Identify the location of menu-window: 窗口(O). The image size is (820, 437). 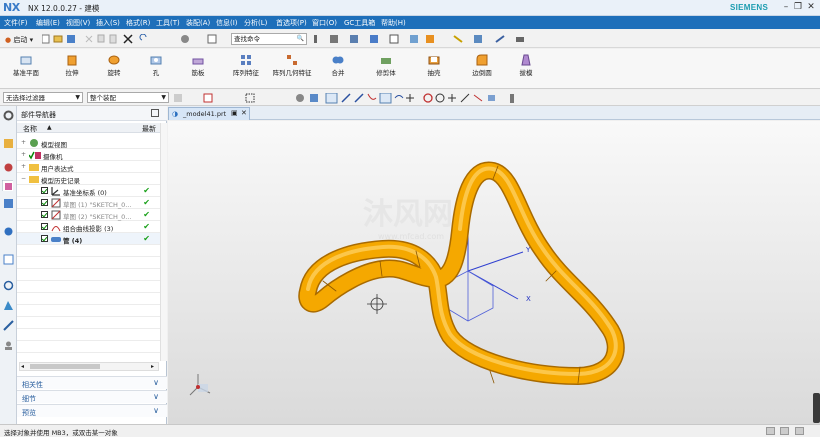
(324, 23).